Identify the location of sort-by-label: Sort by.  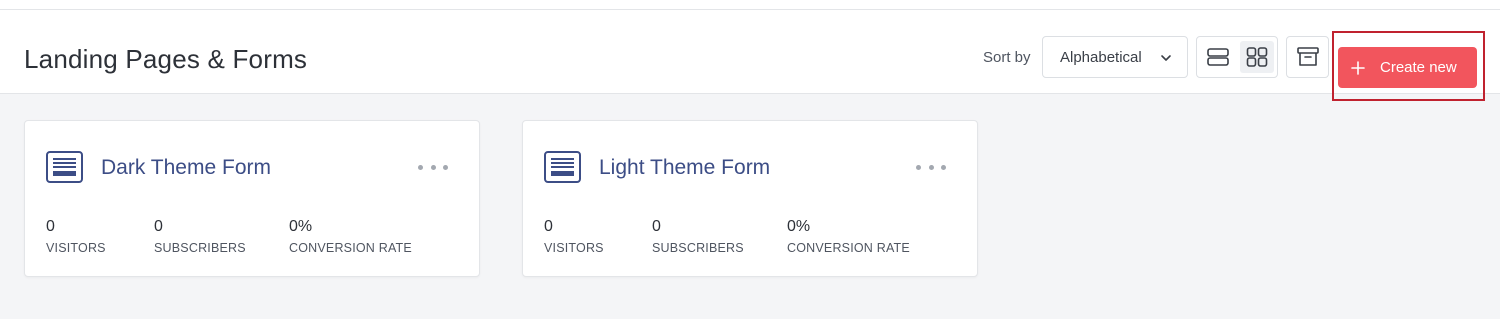
(1007, 57).